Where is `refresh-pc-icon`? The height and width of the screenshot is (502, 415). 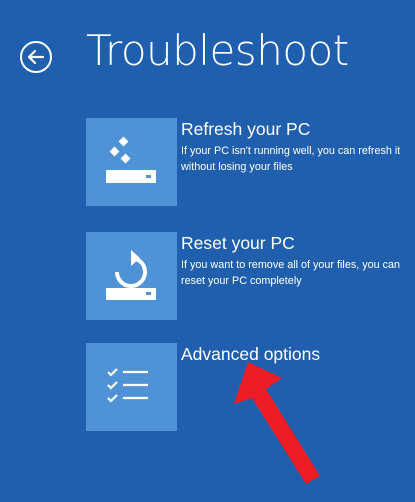
refresh-pc-icon is located at coordinates (131, 159).